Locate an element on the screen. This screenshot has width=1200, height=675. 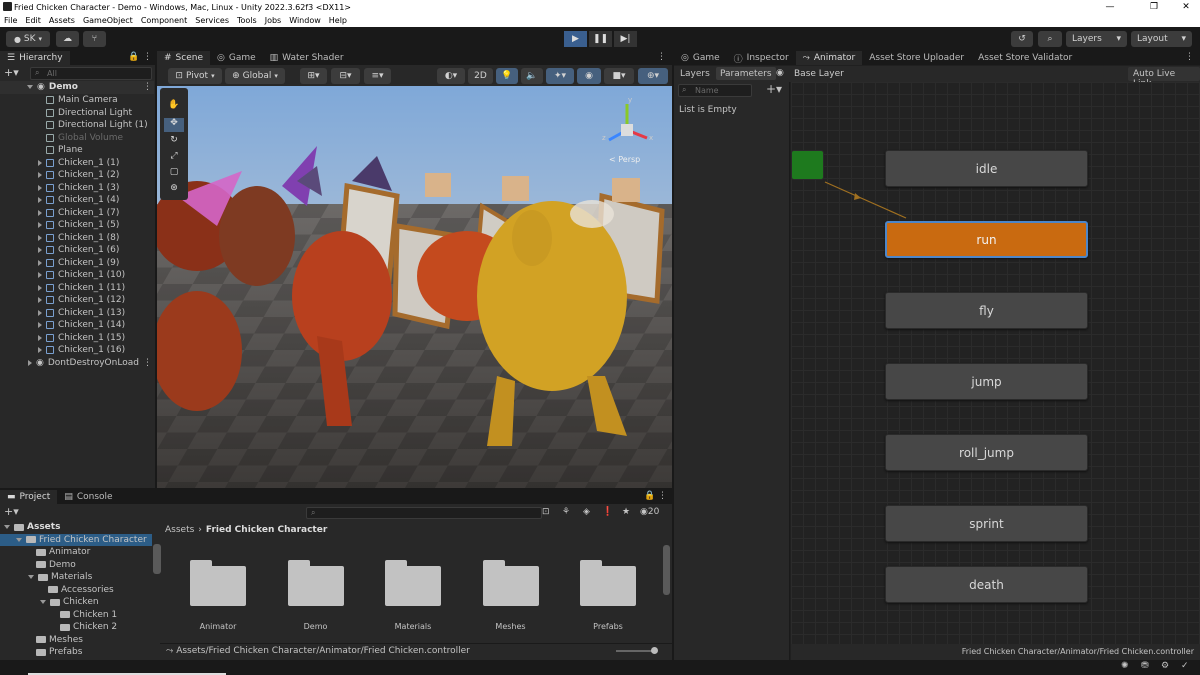
menu-window: Window is located at coordinates (305, 20).